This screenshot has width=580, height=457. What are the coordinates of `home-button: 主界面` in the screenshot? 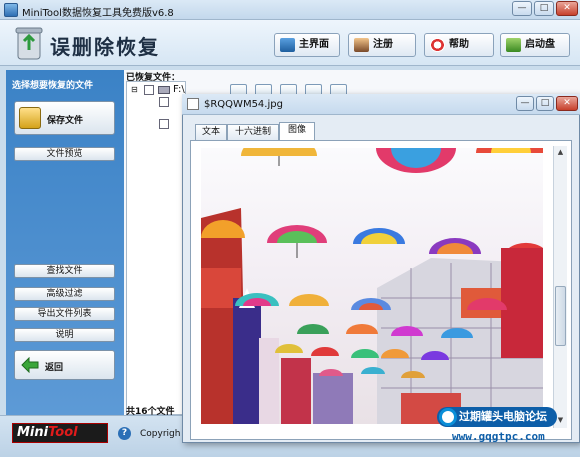 It's located at (307, 45).